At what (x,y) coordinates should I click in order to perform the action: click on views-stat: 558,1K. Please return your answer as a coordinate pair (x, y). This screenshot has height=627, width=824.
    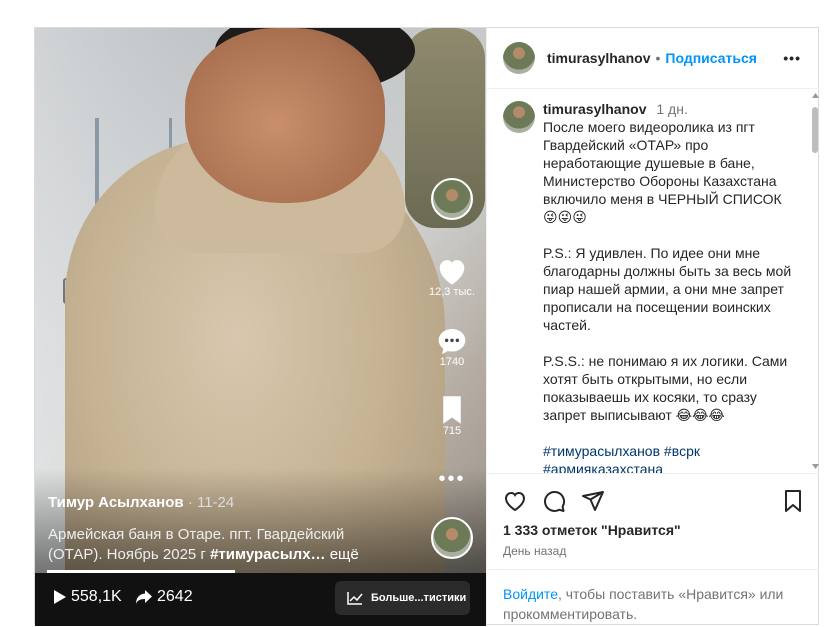
    Looking at the image, I should click on (87, 597).